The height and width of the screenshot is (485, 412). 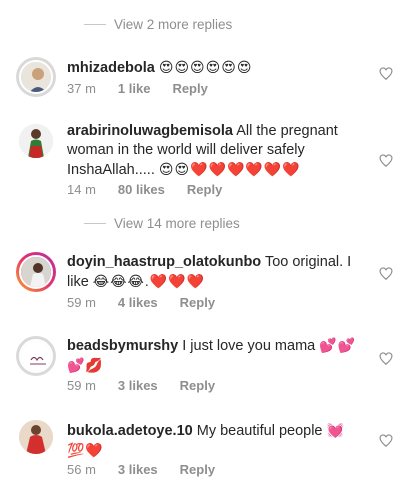 I want to click on comment-likes: 80 likes, so click(x=141, y=189).